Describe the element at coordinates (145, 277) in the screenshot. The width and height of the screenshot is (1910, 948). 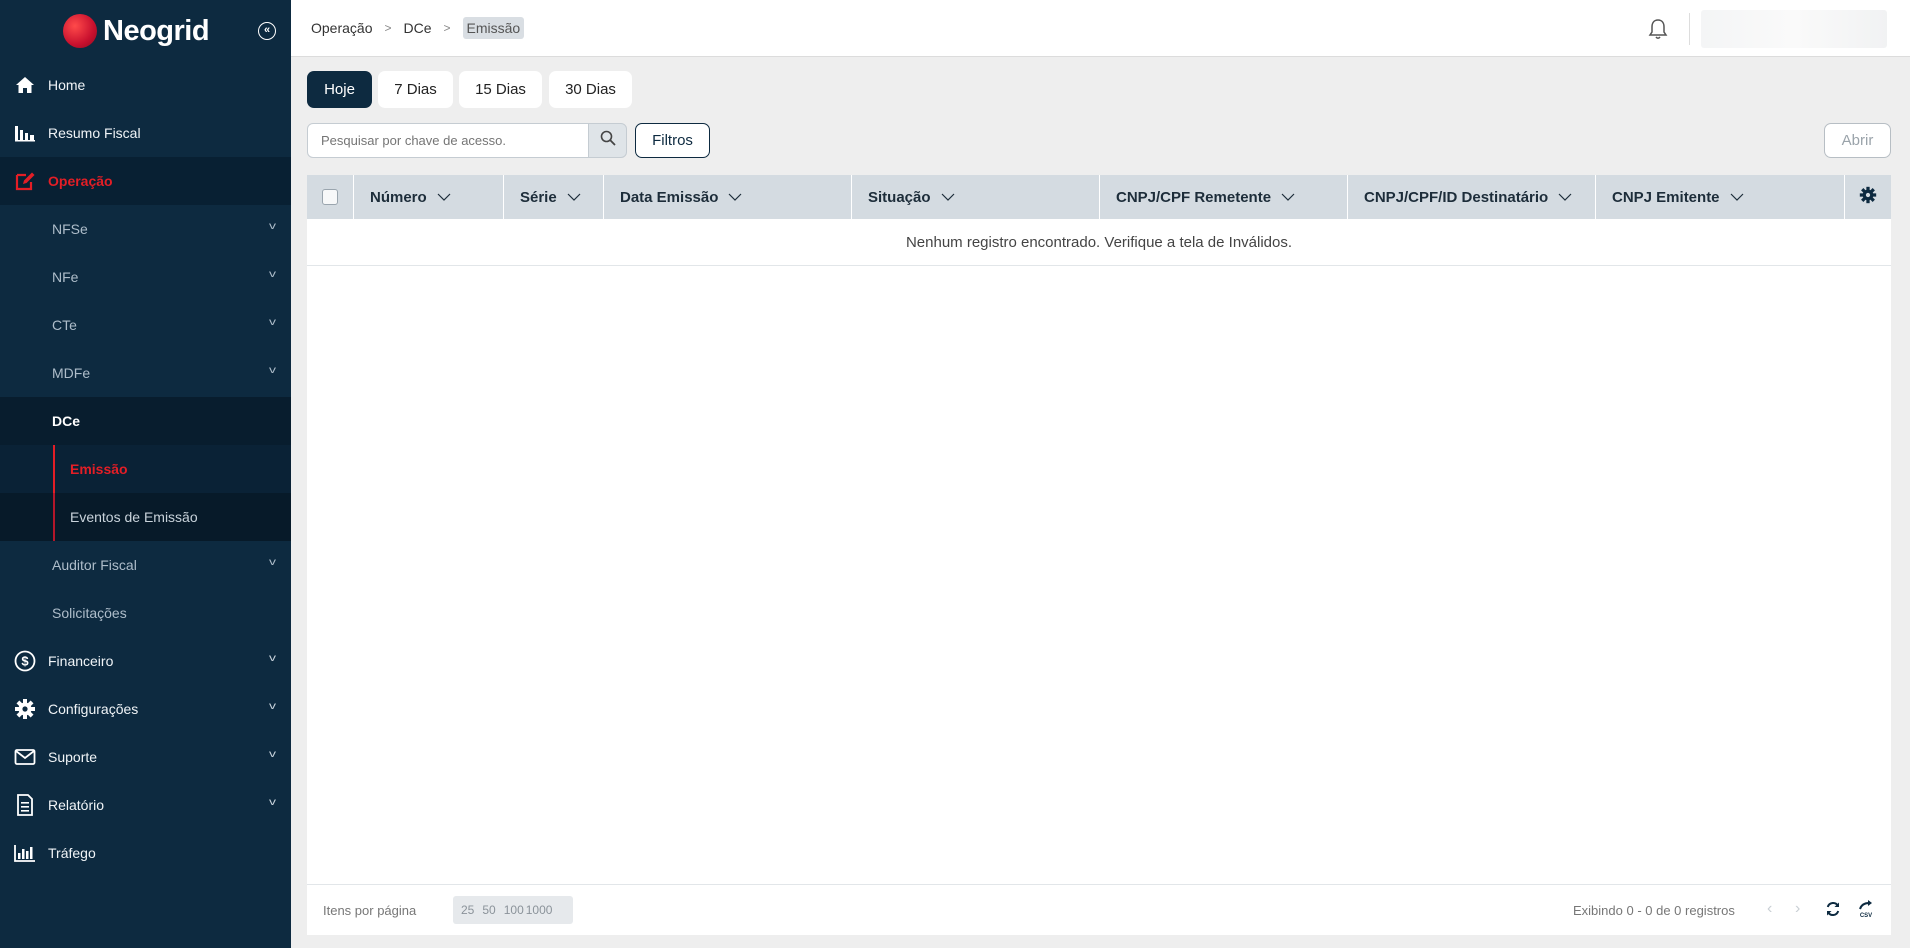
I see `sidebar-subitem-nfe: NFe v` at that location.